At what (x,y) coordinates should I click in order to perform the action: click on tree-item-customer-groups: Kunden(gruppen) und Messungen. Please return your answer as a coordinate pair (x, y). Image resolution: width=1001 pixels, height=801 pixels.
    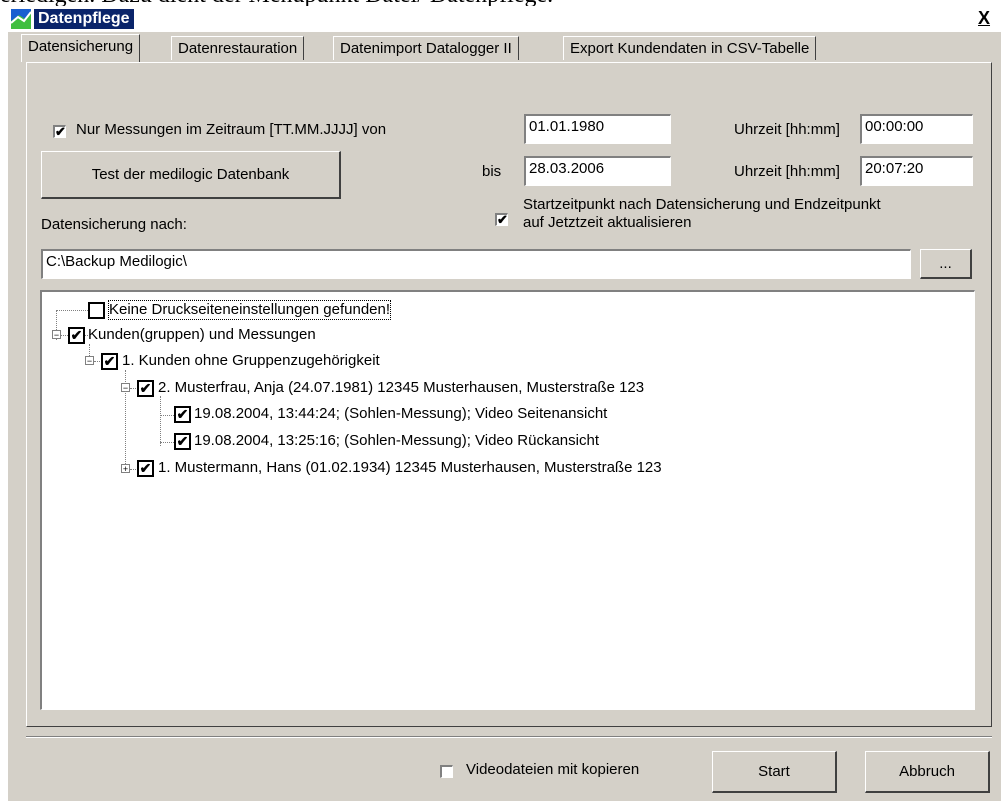
    Looking at the image, I should click on (202, 335).